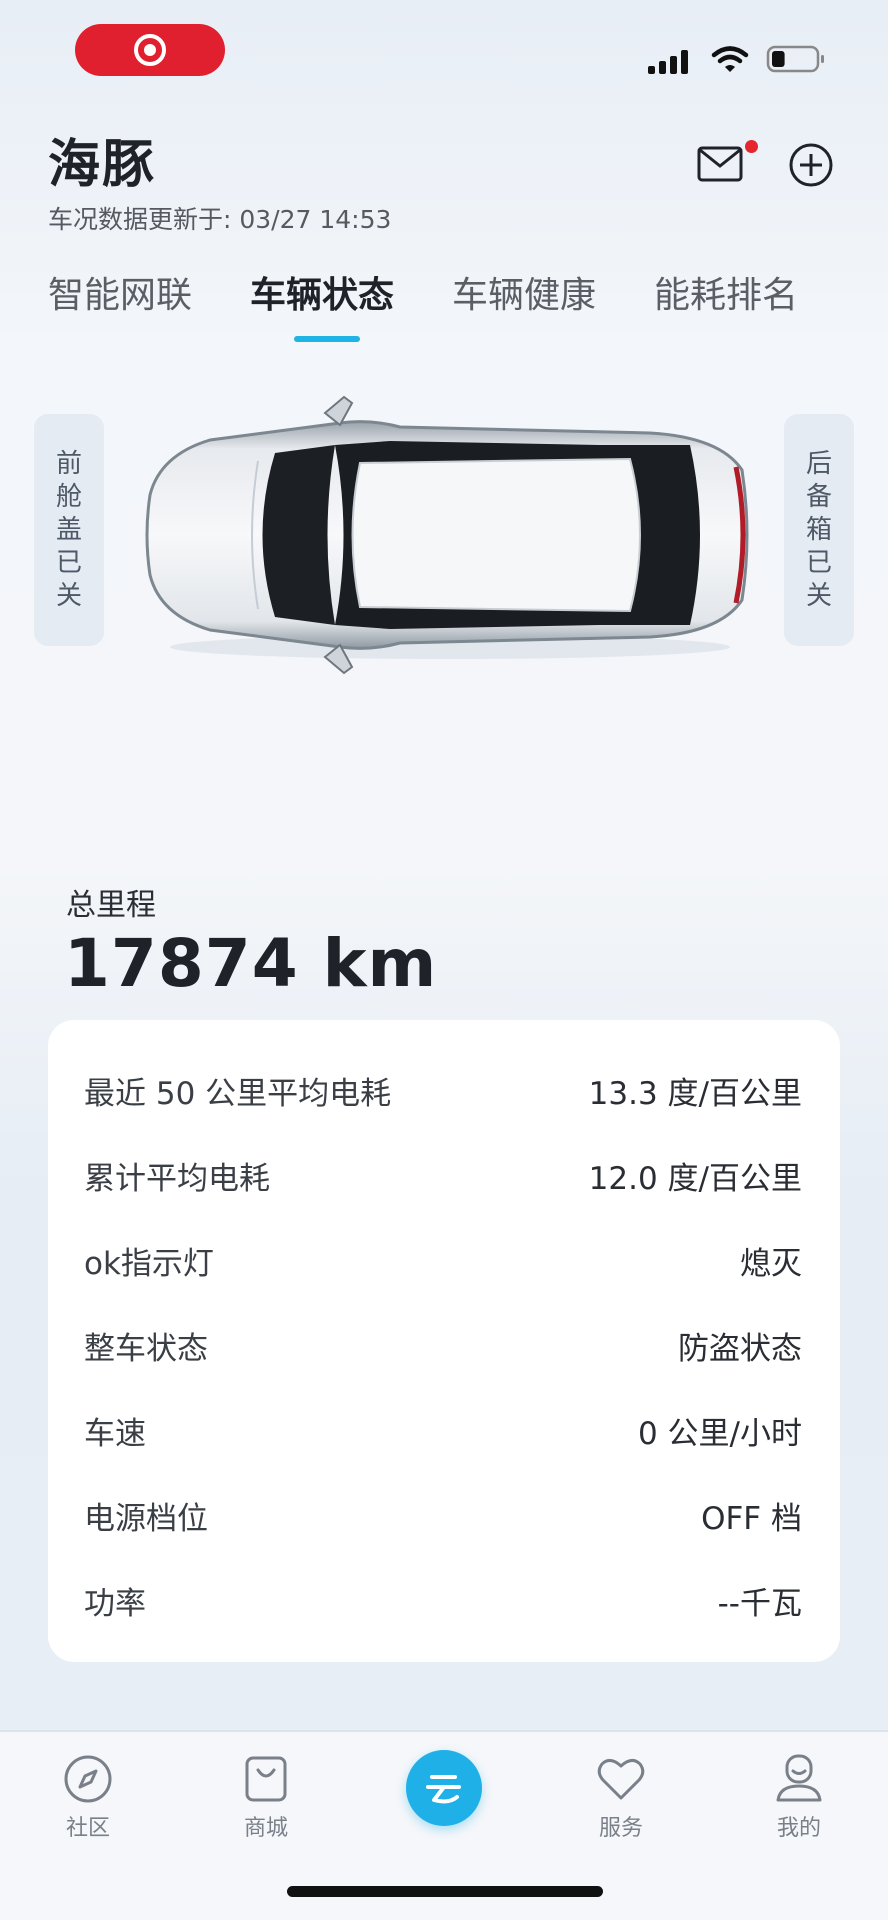  What do you see at coordinates (730, 59) in the screenshot?
I see `wifi-icon` at bounding box center [730, 59].